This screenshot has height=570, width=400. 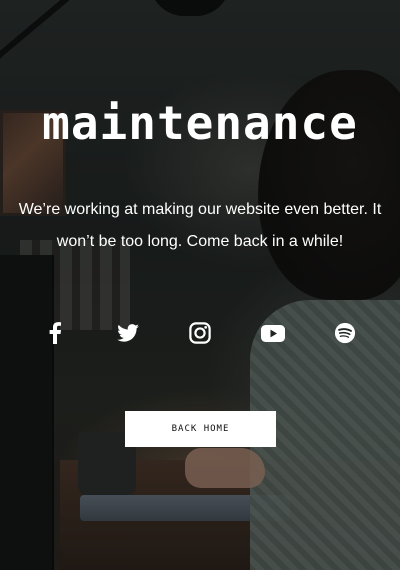 I want to click on youtube-icon, so click(x=272, y=333).